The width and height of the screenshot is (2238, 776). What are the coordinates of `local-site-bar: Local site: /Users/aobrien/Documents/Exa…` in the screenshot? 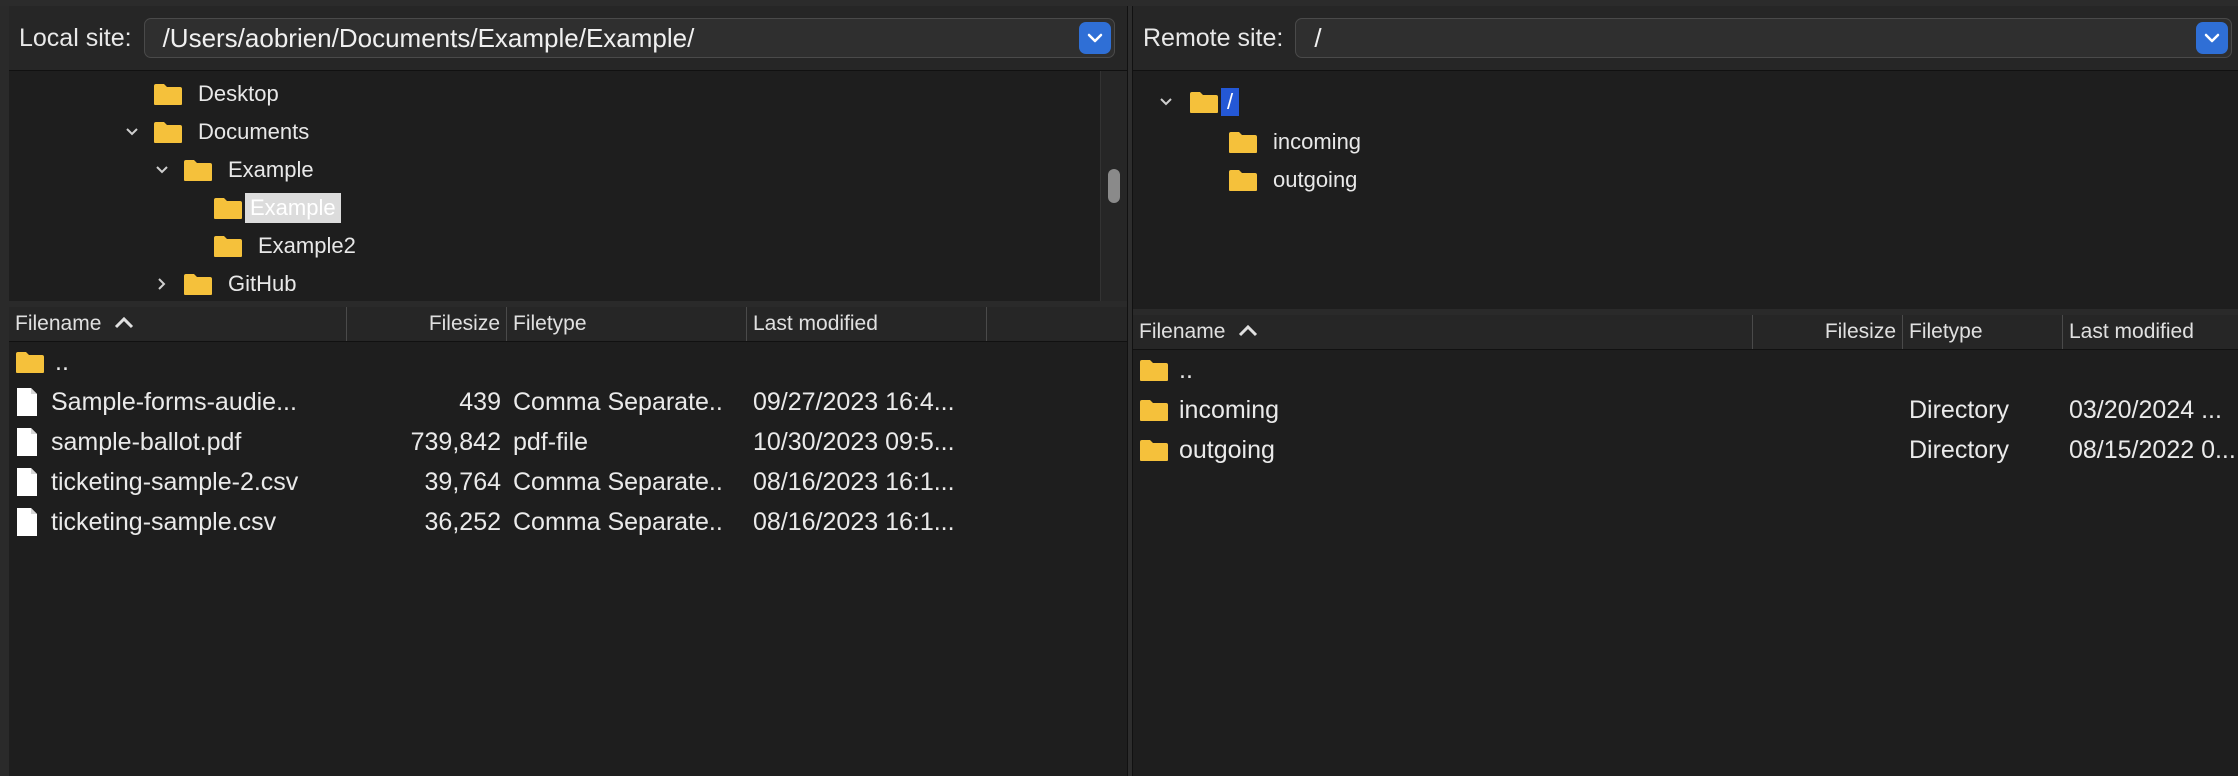 It's located at (568, 38).